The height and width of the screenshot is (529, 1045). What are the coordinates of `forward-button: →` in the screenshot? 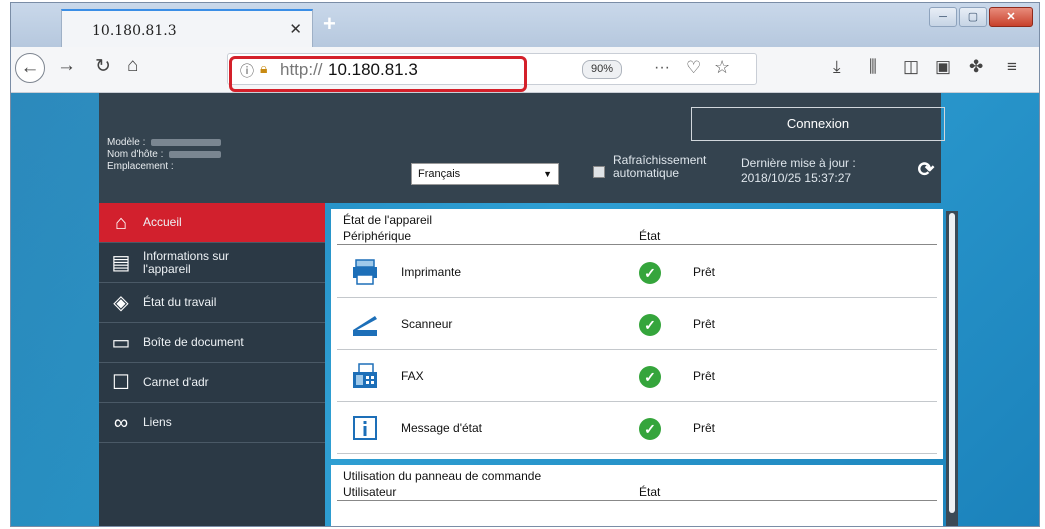 It's located at (66, 66).